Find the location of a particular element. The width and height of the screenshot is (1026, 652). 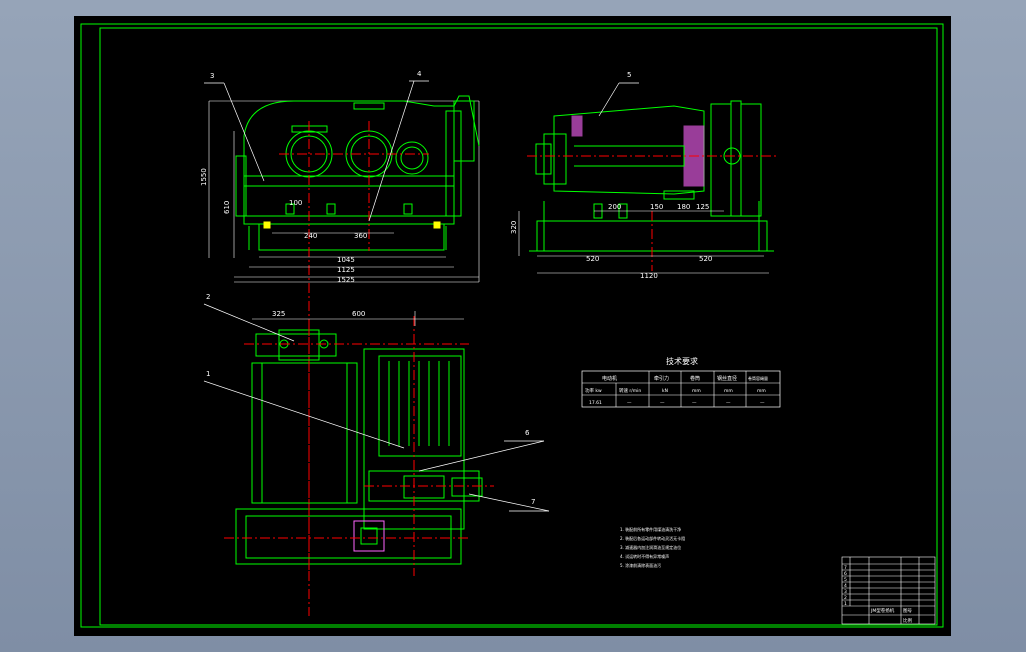

table-row1-c3: kN is located at coordinates (665, 391).